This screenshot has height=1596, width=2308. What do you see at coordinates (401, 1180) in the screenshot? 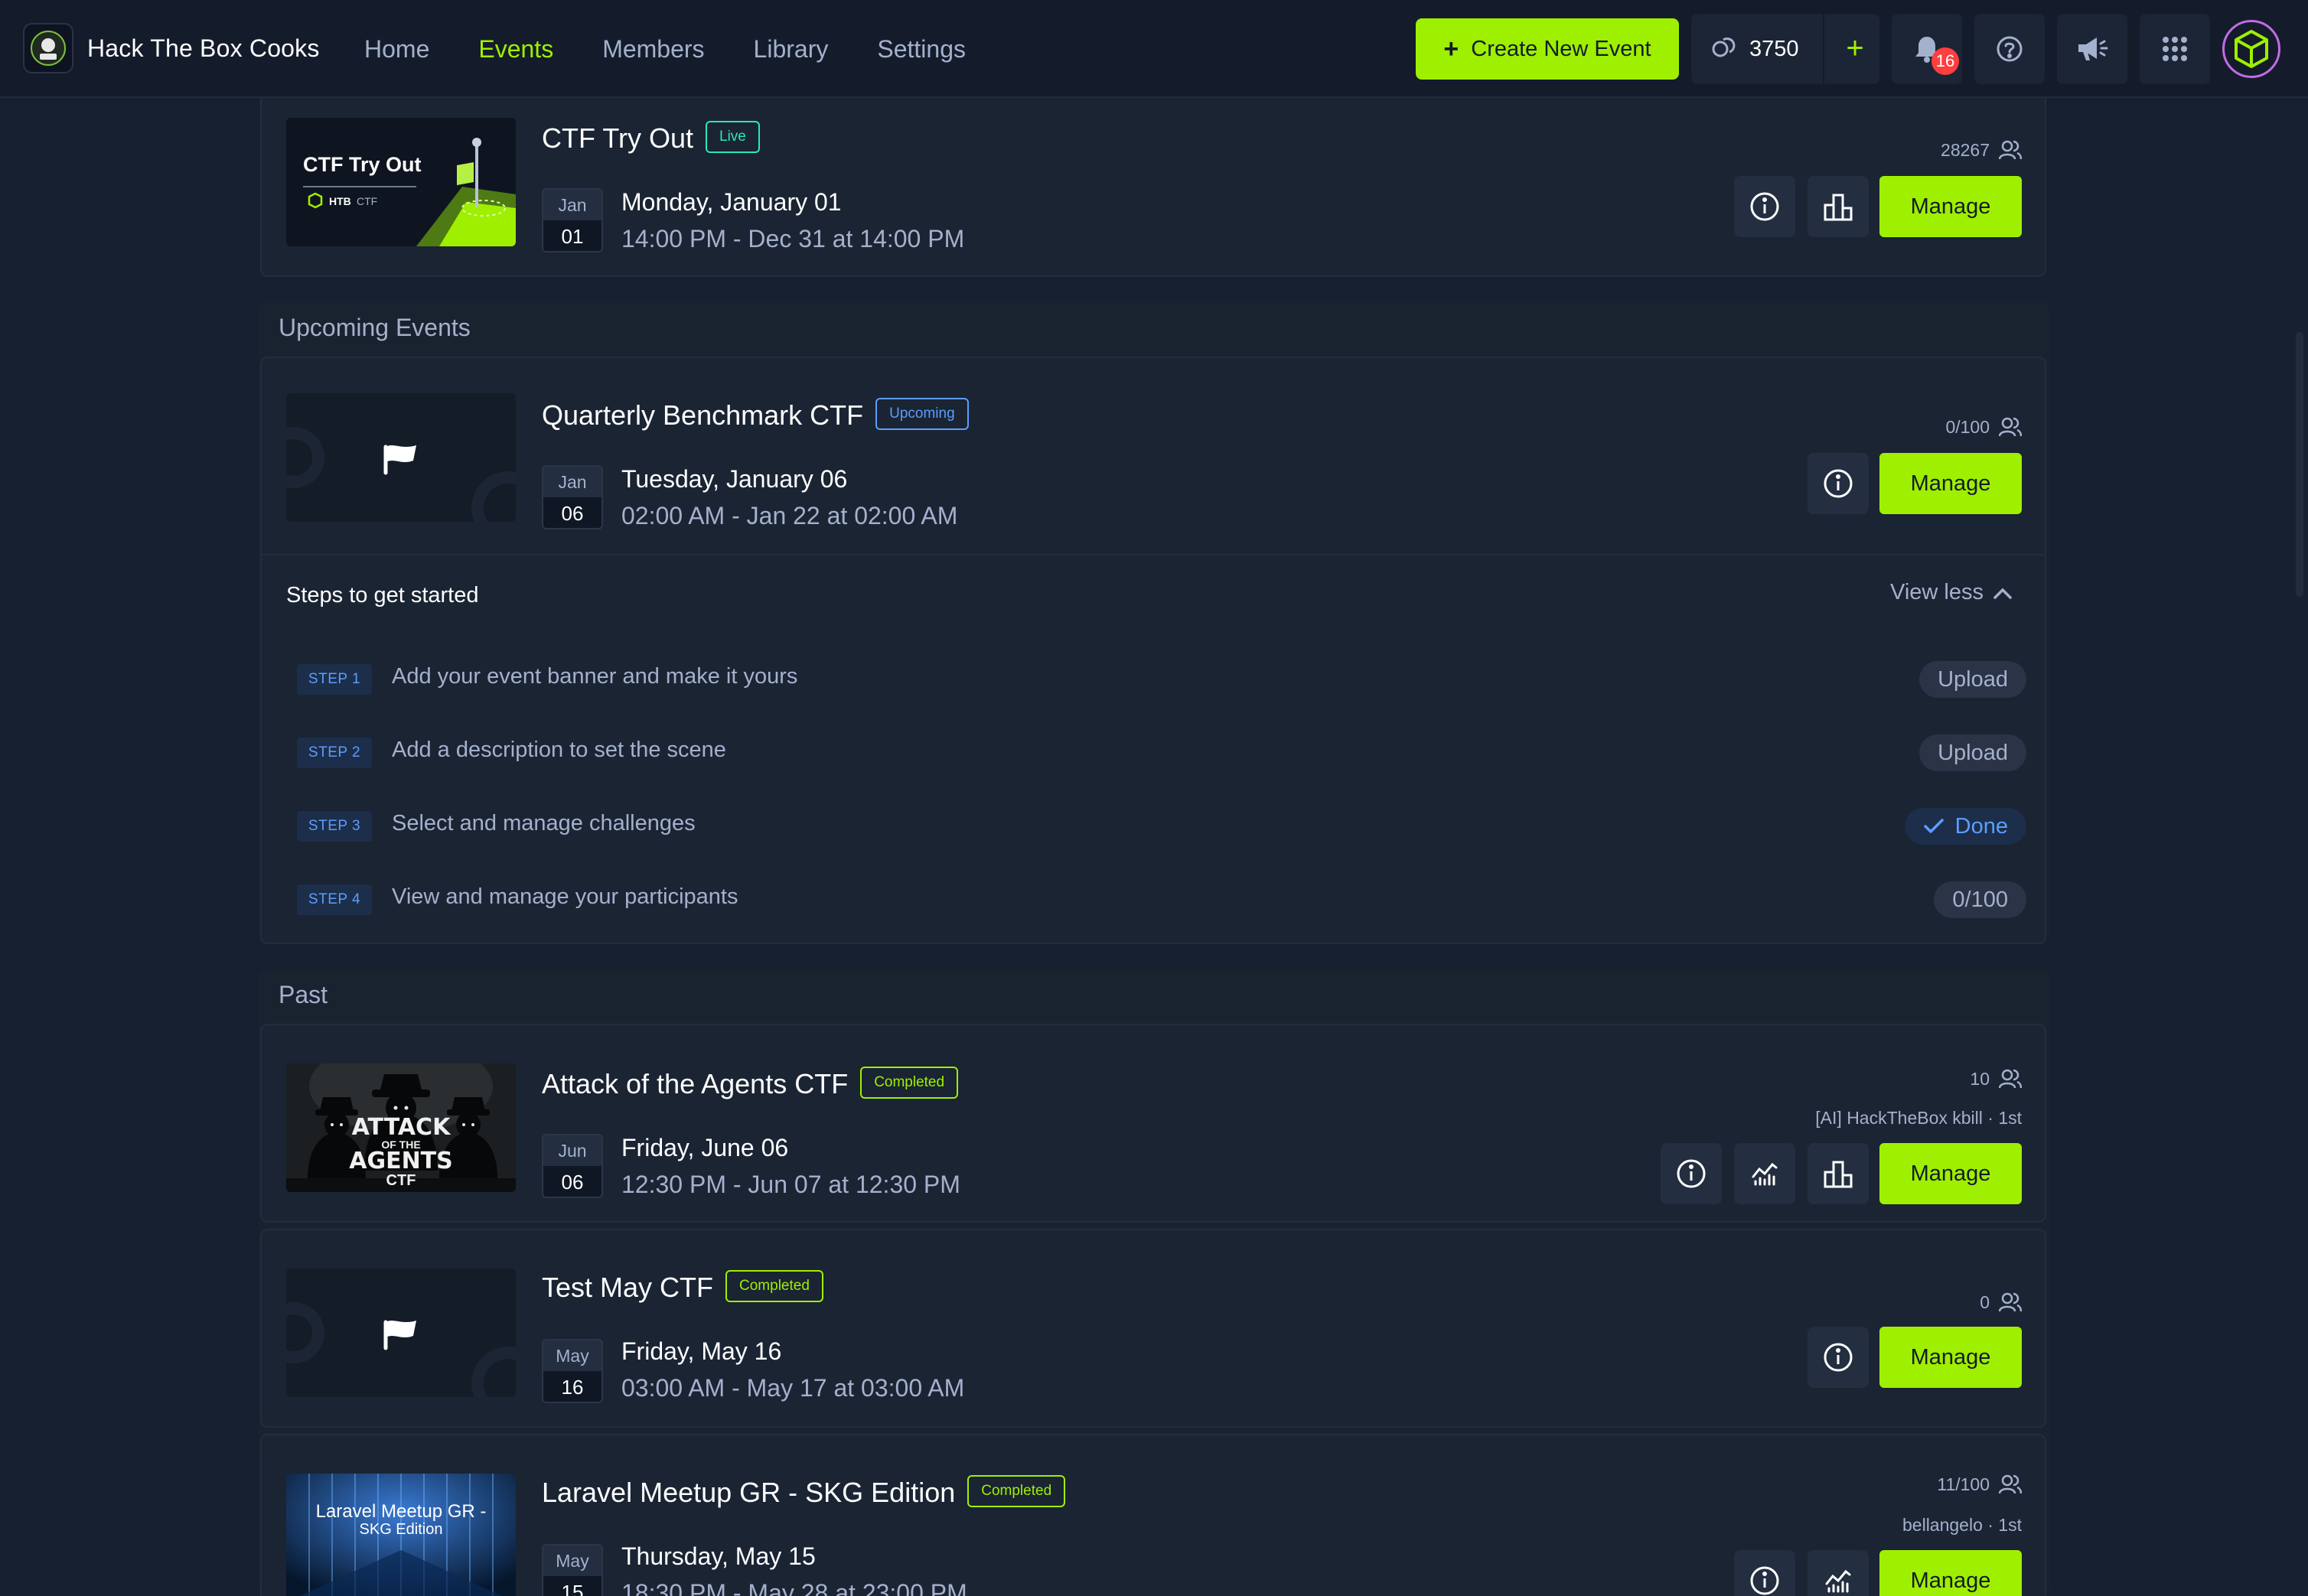
I see `banner-line-4: CTF` at bounding box center [401, 1180].